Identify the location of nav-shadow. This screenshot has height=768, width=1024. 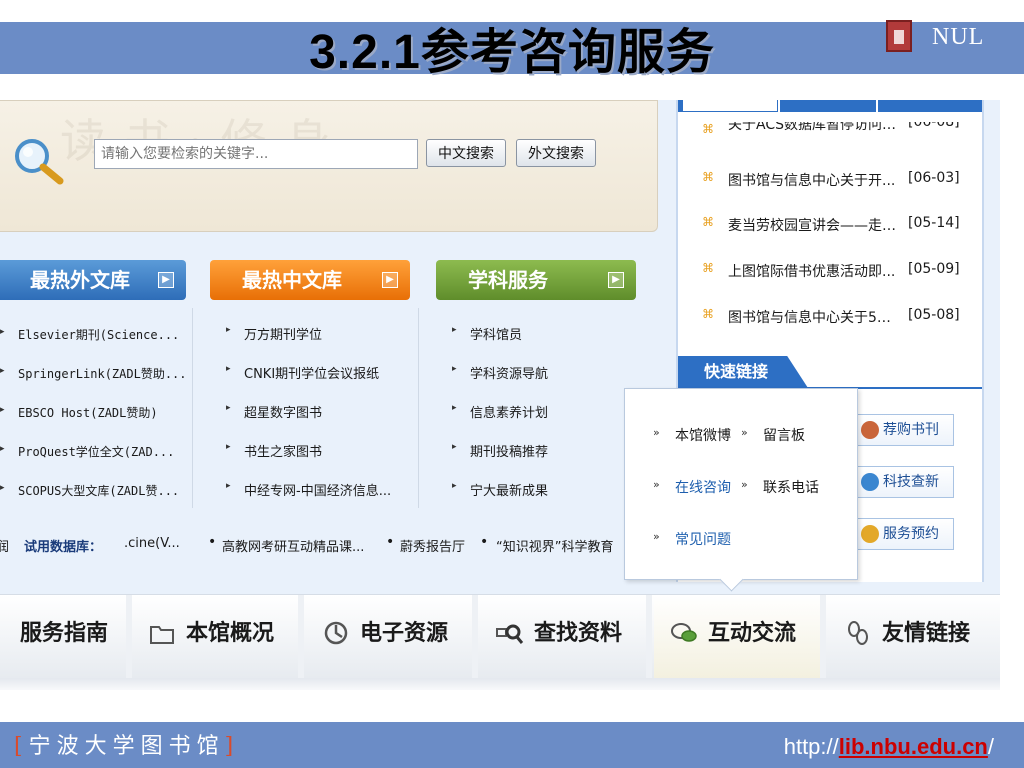
(500, 684).